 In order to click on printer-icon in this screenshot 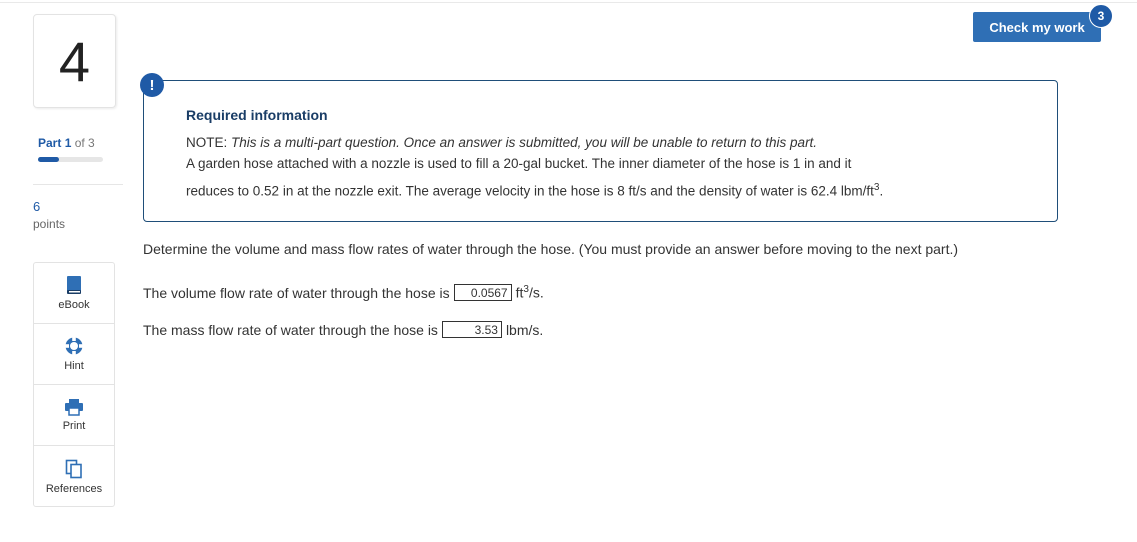, I will do `click(74, 407)`.